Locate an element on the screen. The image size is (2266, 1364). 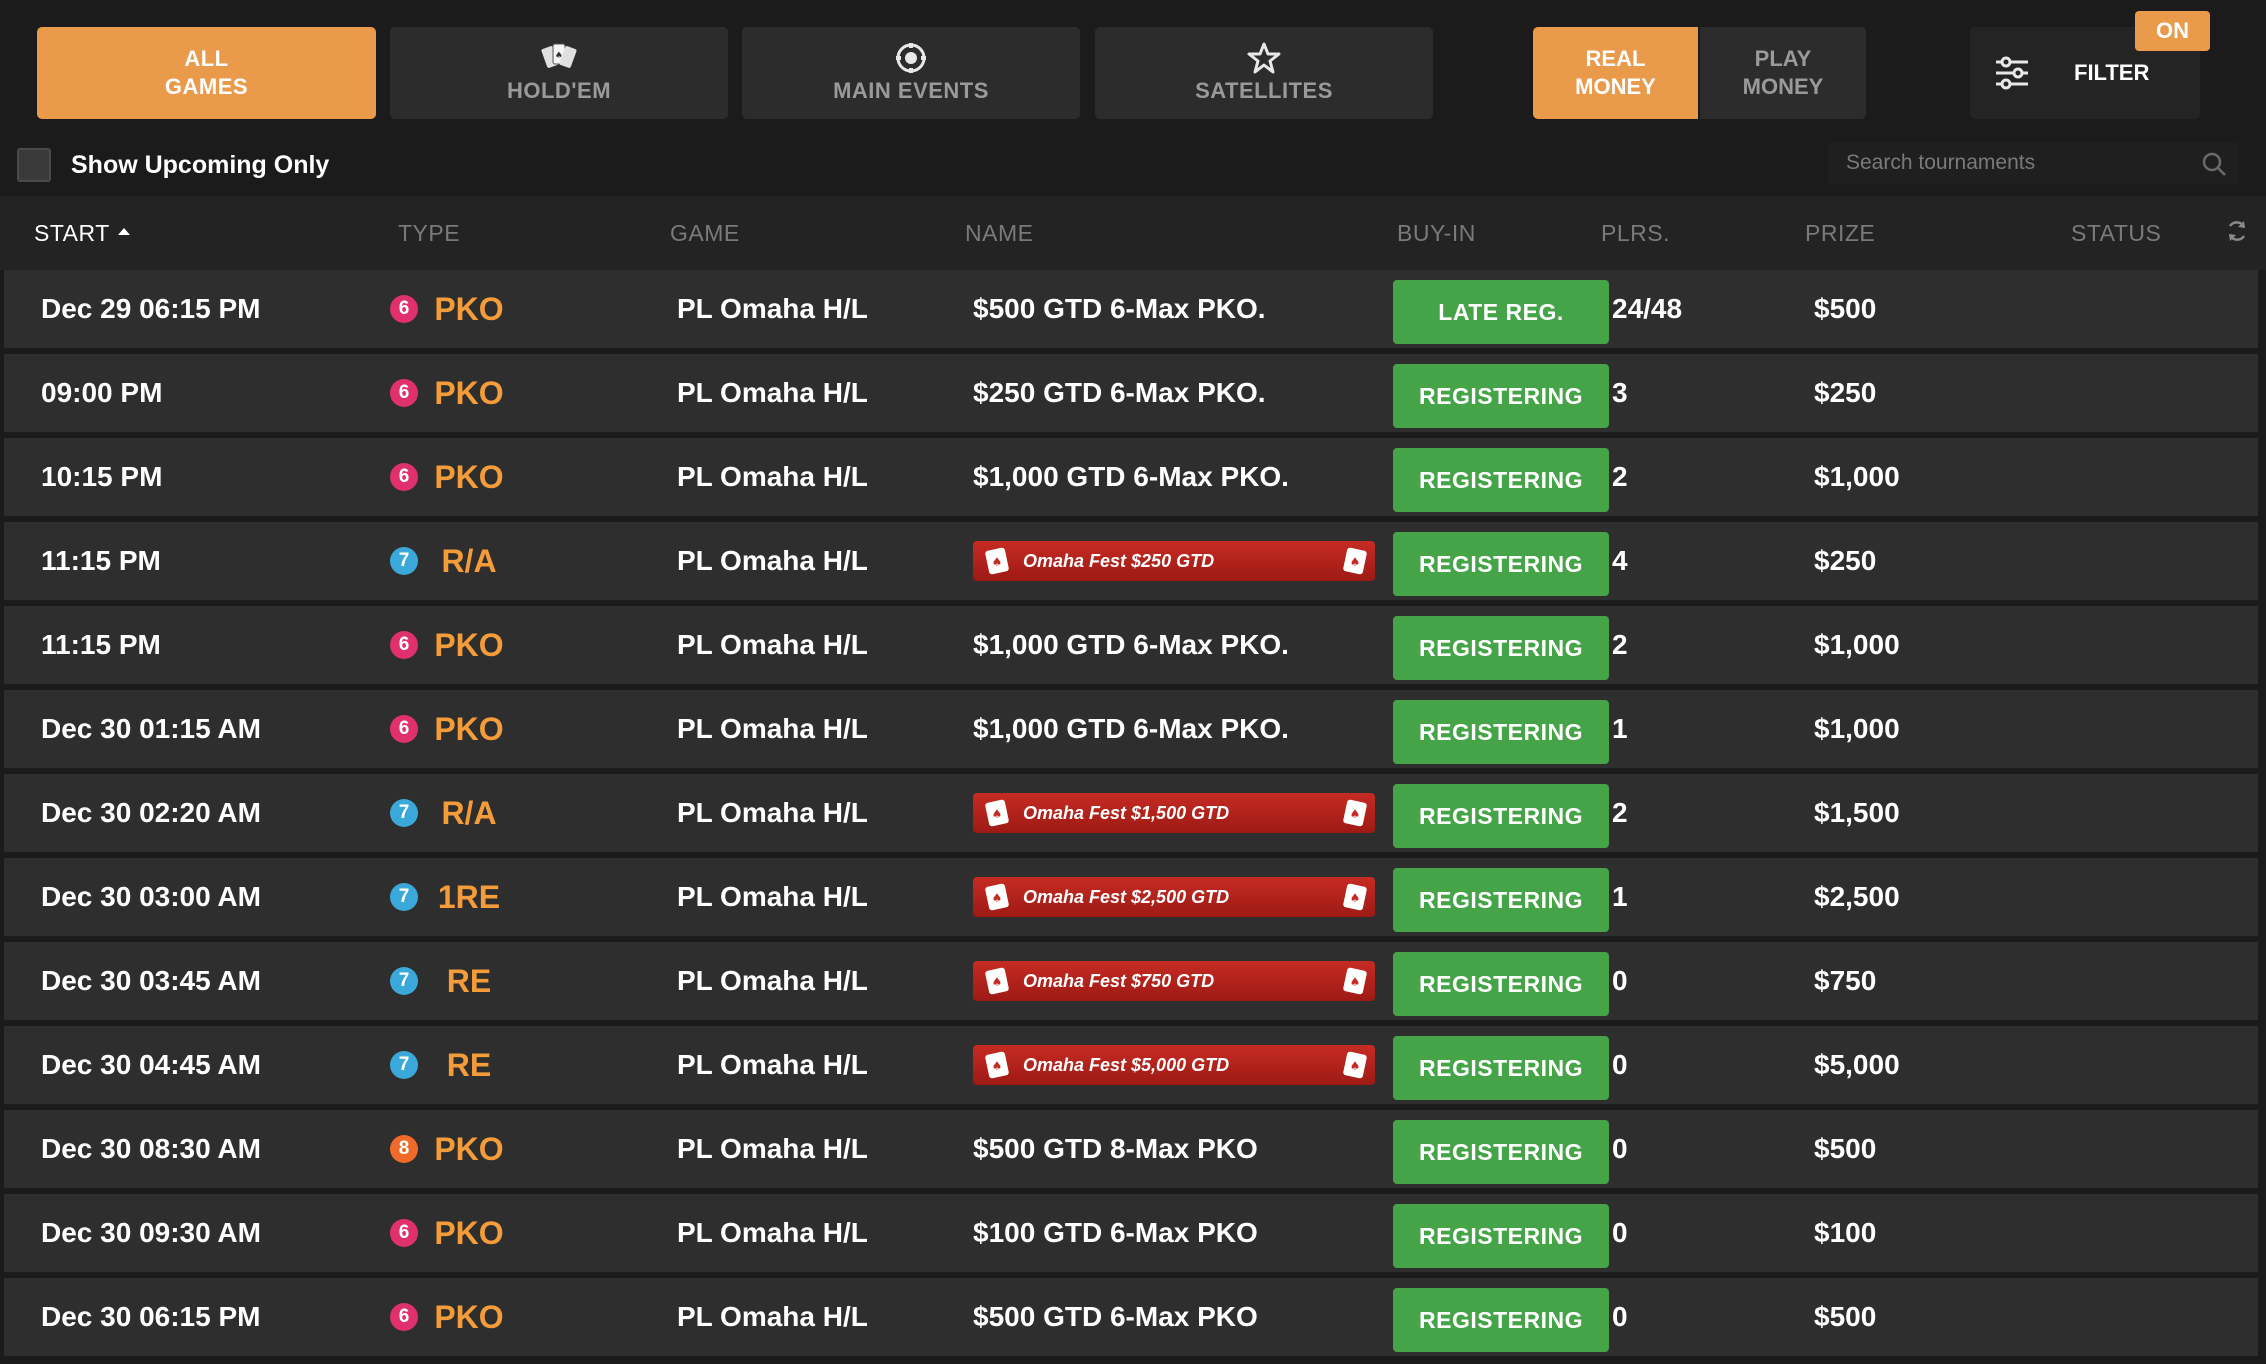
type-cell: 7 1RE is located at coordinates (447, 897).